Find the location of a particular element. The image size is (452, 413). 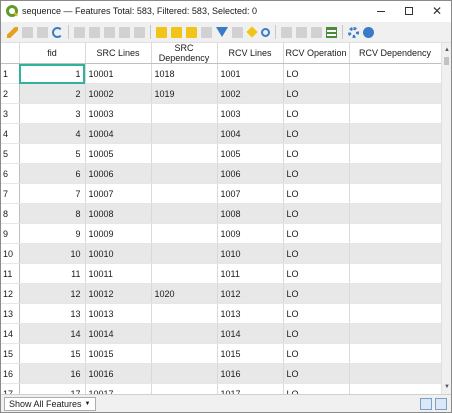

table-row: 15 15 10015 1015 LO is located at coordinates (221, 353).